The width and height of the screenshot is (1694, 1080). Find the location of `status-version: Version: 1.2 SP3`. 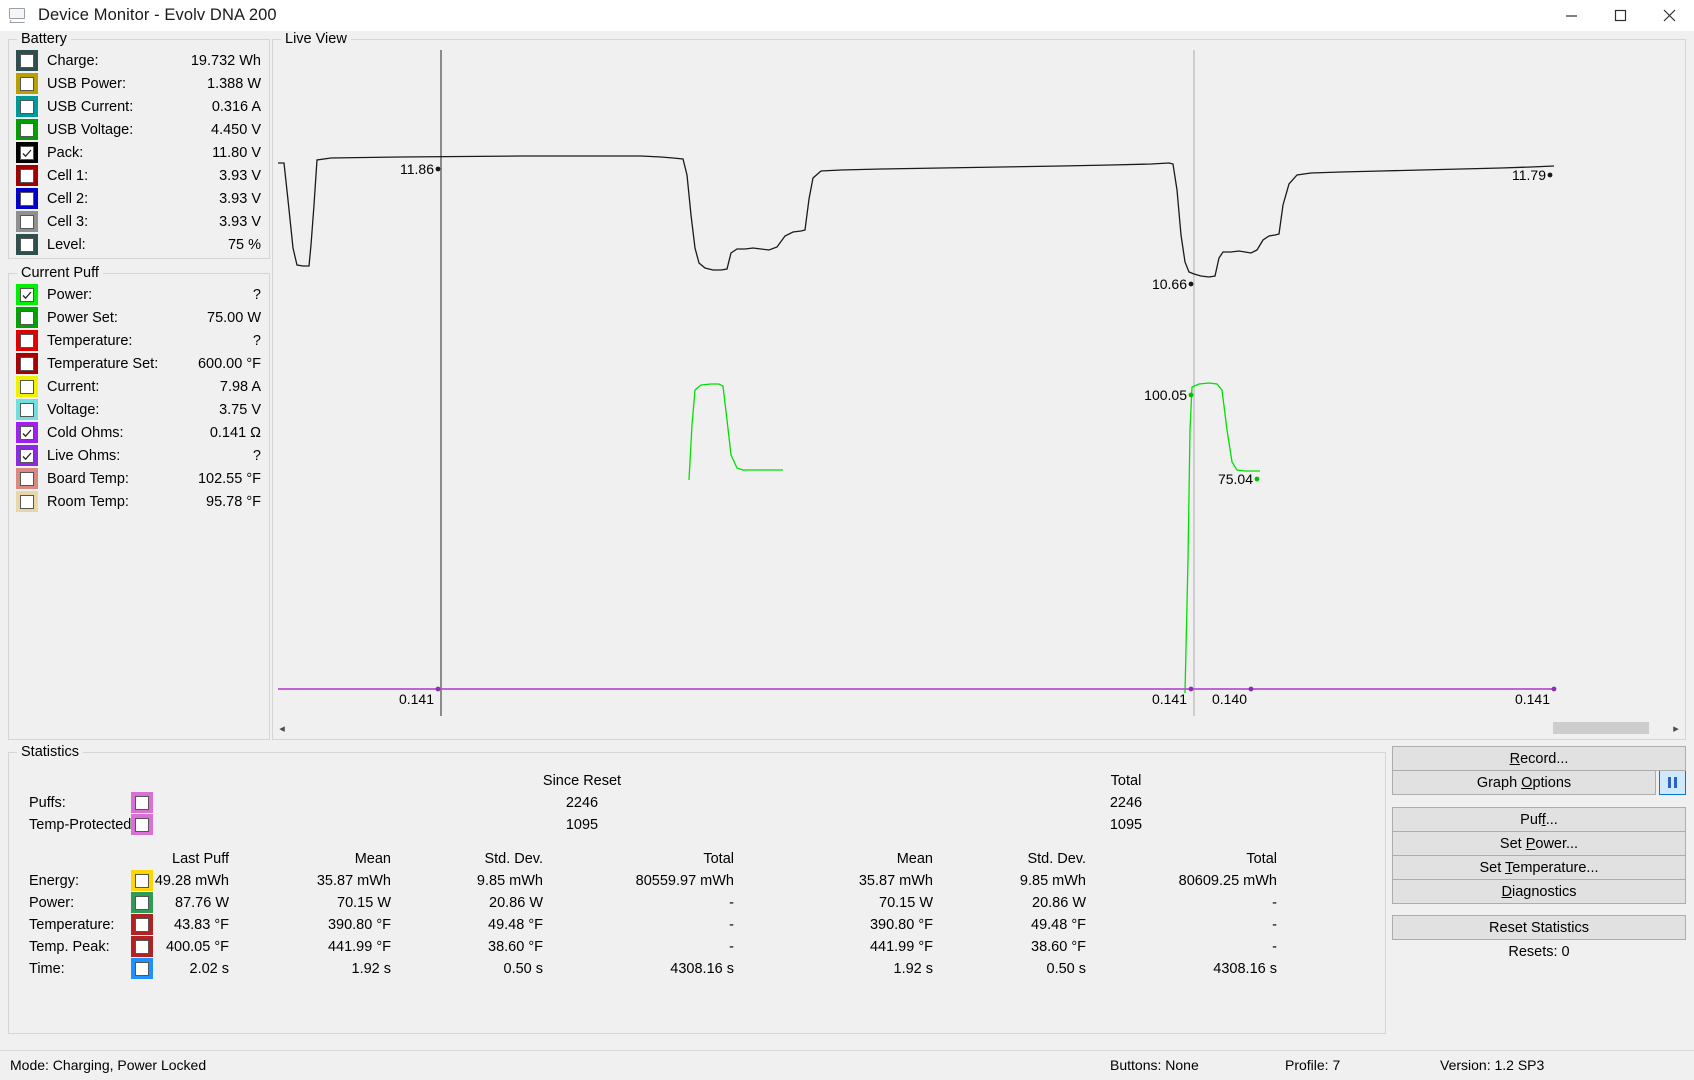

status-version: Version: 1.2 SP3 is located at coordinates (1492, 1065).